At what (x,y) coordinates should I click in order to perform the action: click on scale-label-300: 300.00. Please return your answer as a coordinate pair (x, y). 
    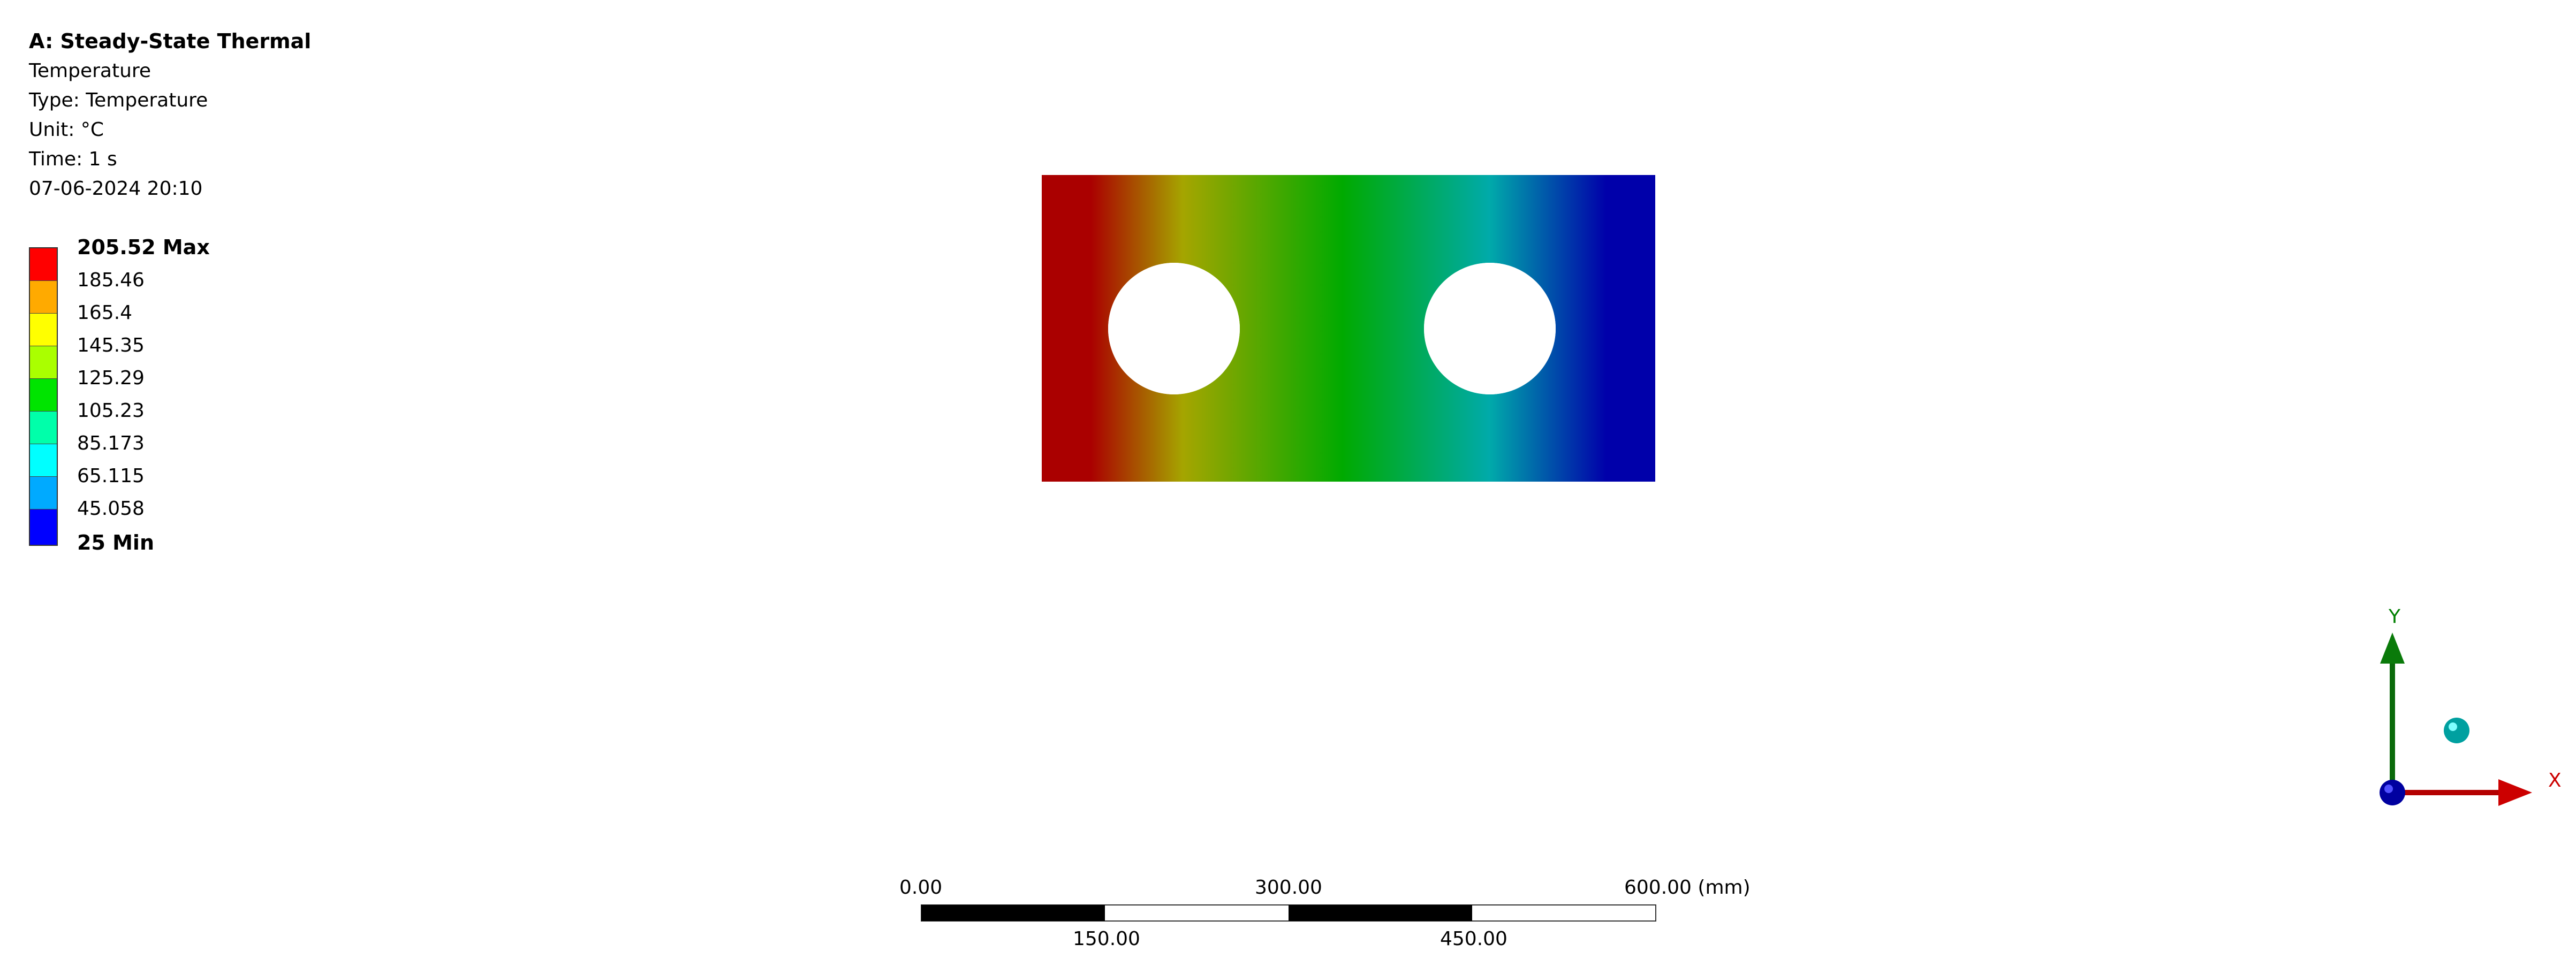
    Looking at the image, I should click on (1288, 888).